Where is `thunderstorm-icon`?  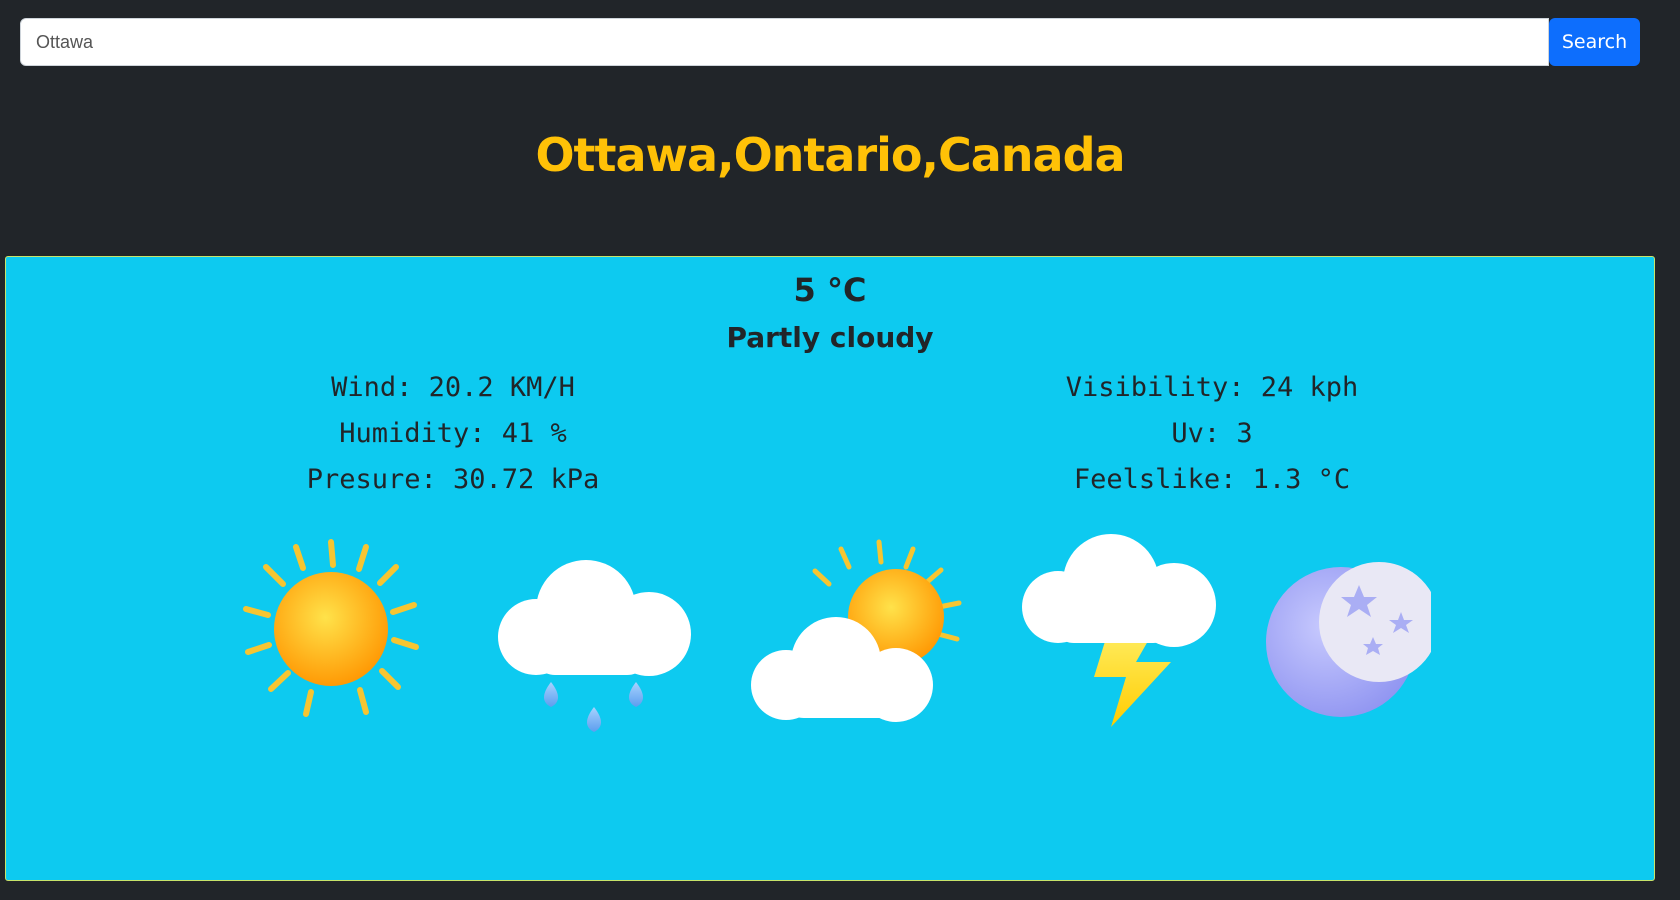 thunderstorm-icon is located at coordinates (1119, 630).